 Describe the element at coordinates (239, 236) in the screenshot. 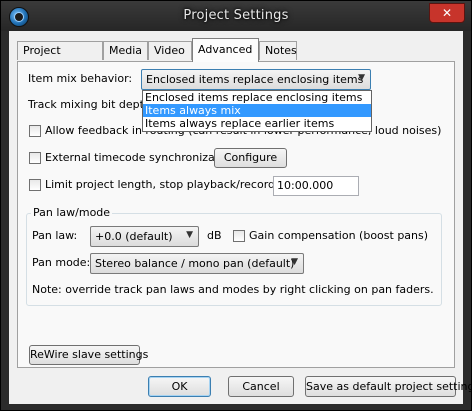

I see `gain-compensation-checkbox` at that location.